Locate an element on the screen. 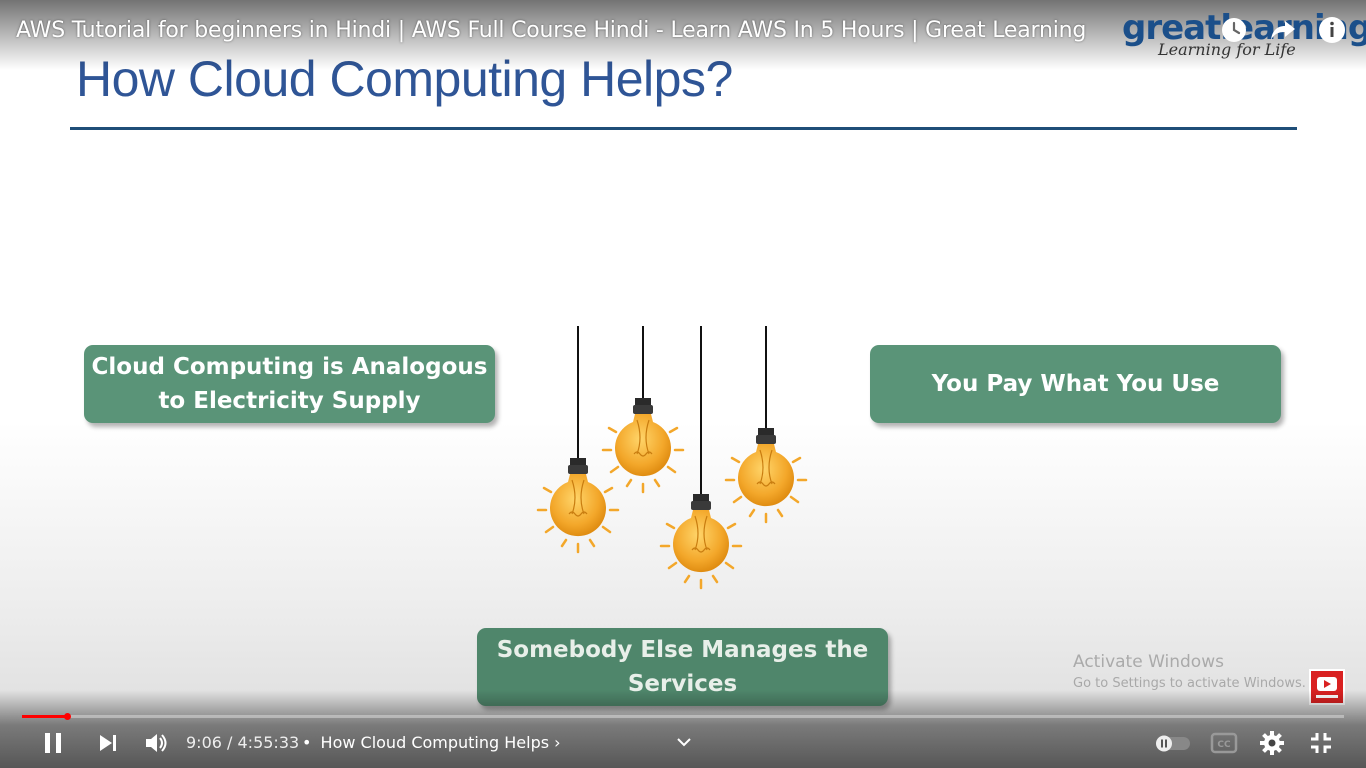 The image size is (1366, 768). cc-icon: CC is located at coordinates (1224, 743).